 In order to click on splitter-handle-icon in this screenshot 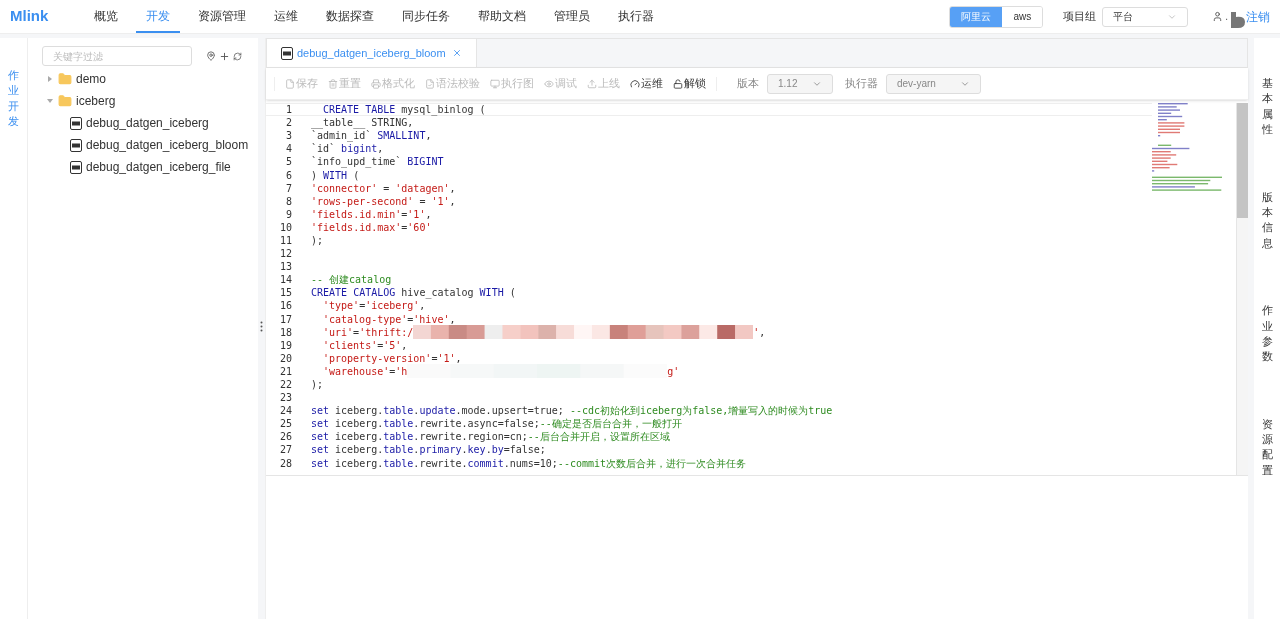, I will do `click(261, 326)`.